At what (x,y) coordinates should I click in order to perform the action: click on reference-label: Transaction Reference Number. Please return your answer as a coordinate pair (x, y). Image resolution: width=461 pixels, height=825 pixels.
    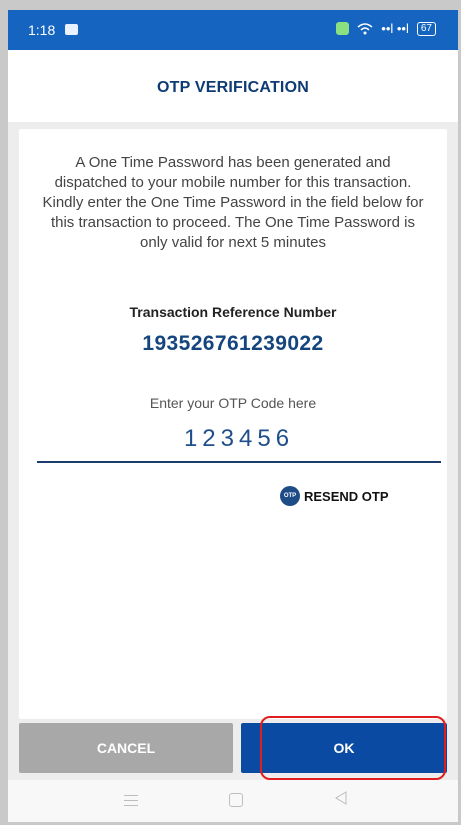
    Looking at the image, I should click on (233, 312).